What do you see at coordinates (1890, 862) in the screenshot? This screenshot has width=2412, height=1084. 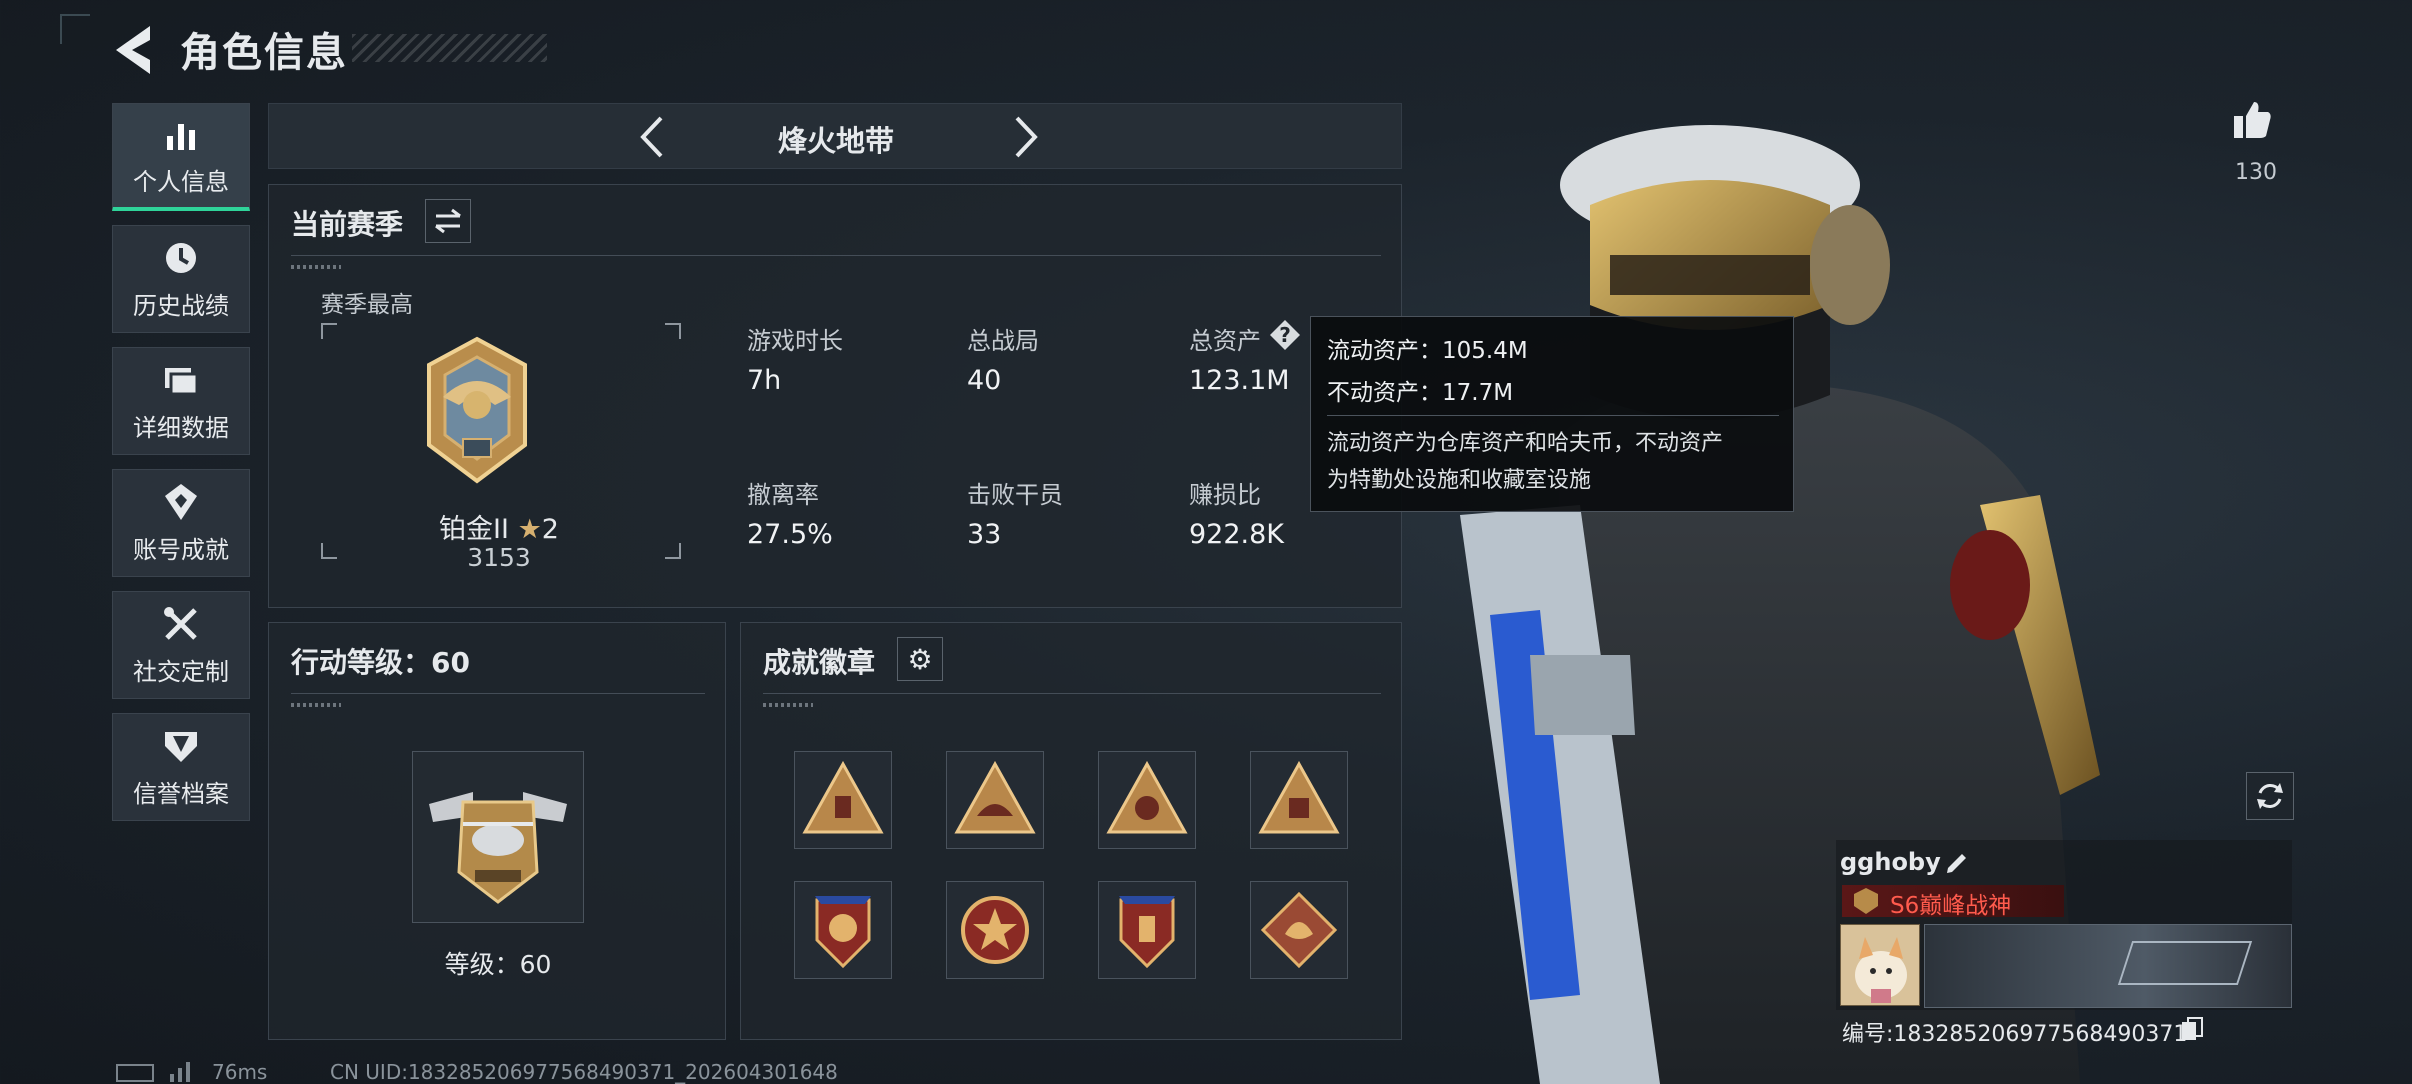 I see `profile-name: gghoby` at bounding box center [1890, 862].